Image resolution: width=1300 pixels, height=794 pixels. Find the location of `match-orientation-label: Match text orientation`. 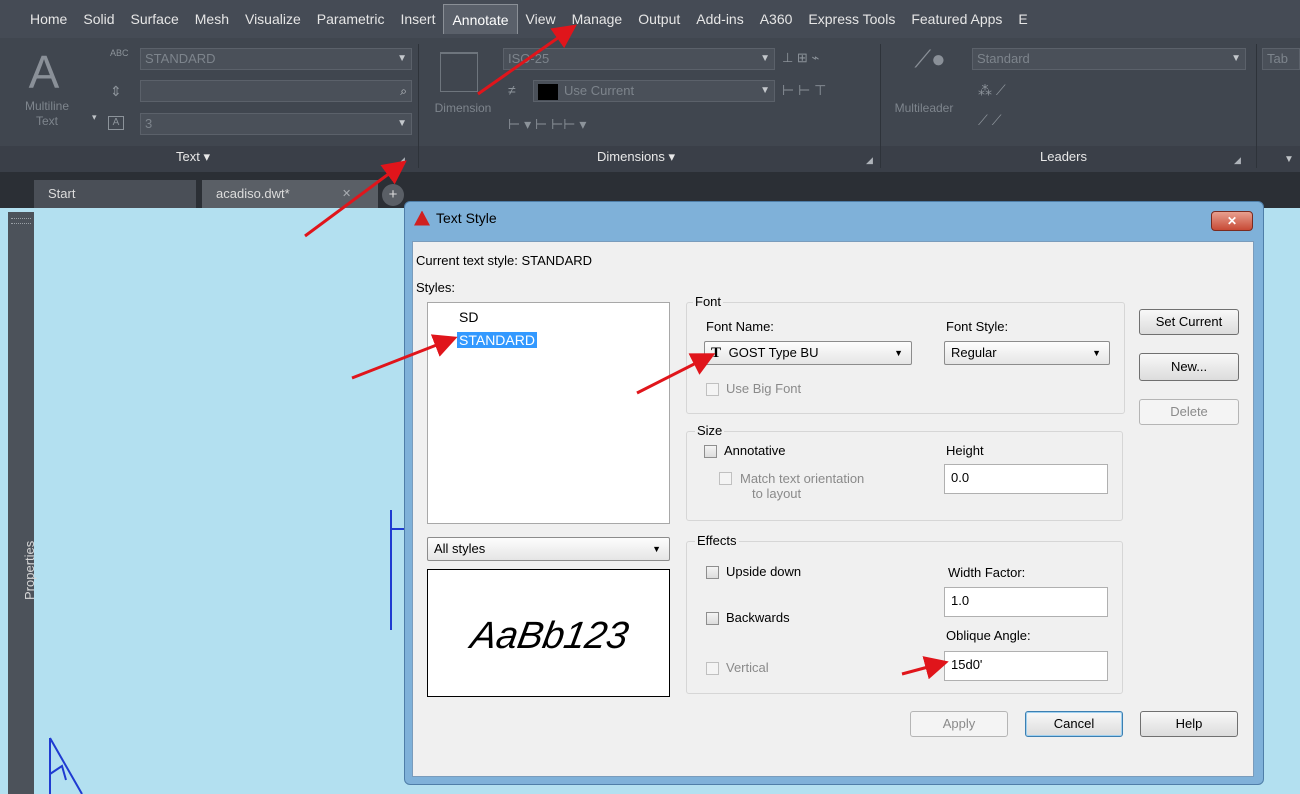

match-orientation-label: Match text orientation is located at coordinates (802, 478).